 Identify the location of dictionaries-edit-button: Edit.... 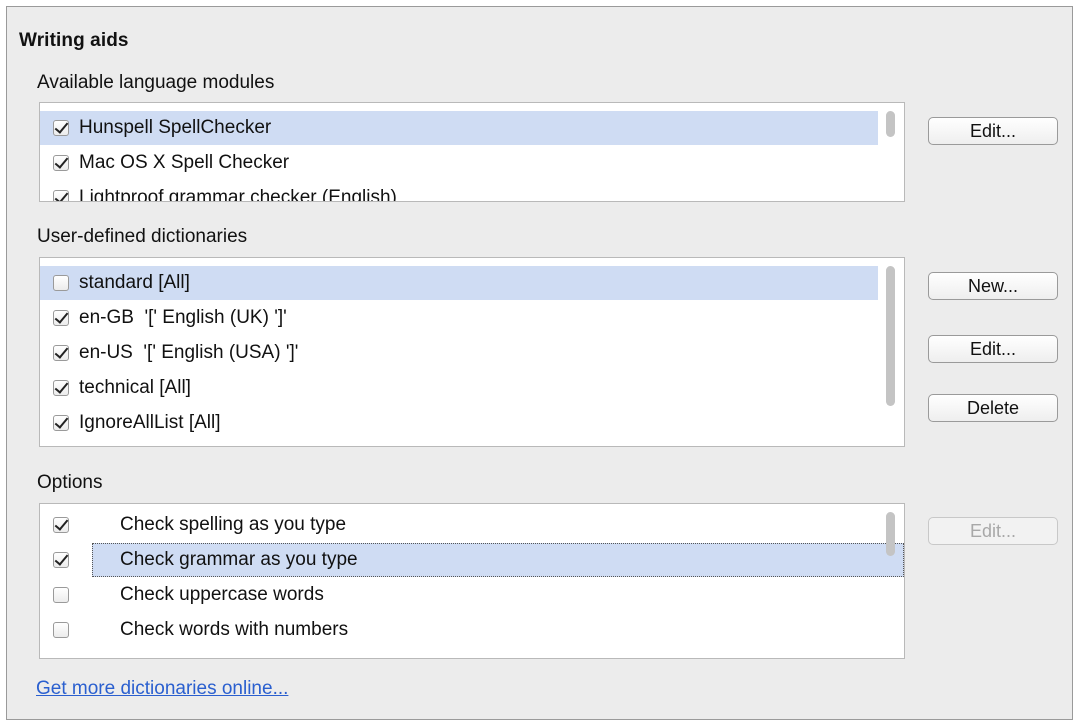
(993, 349).